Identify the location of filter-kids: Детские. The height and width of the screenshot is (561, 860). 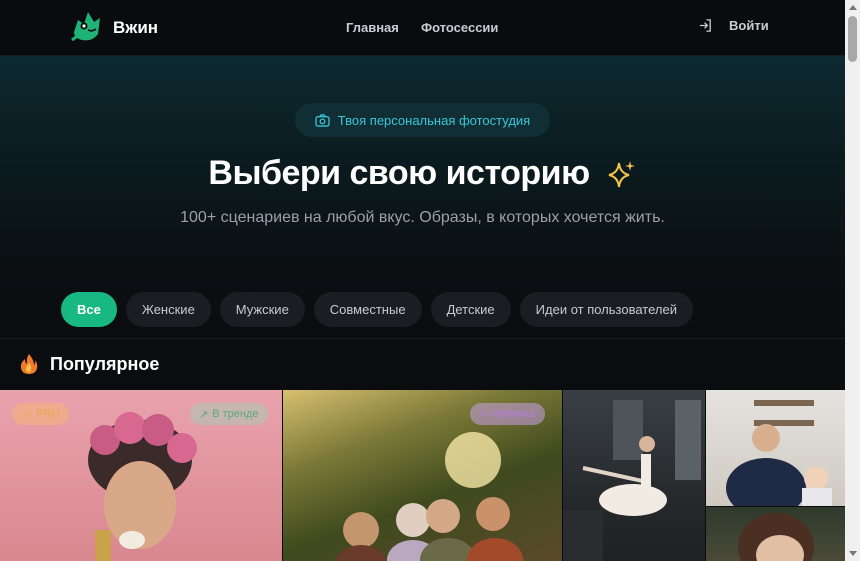
(470, 309).